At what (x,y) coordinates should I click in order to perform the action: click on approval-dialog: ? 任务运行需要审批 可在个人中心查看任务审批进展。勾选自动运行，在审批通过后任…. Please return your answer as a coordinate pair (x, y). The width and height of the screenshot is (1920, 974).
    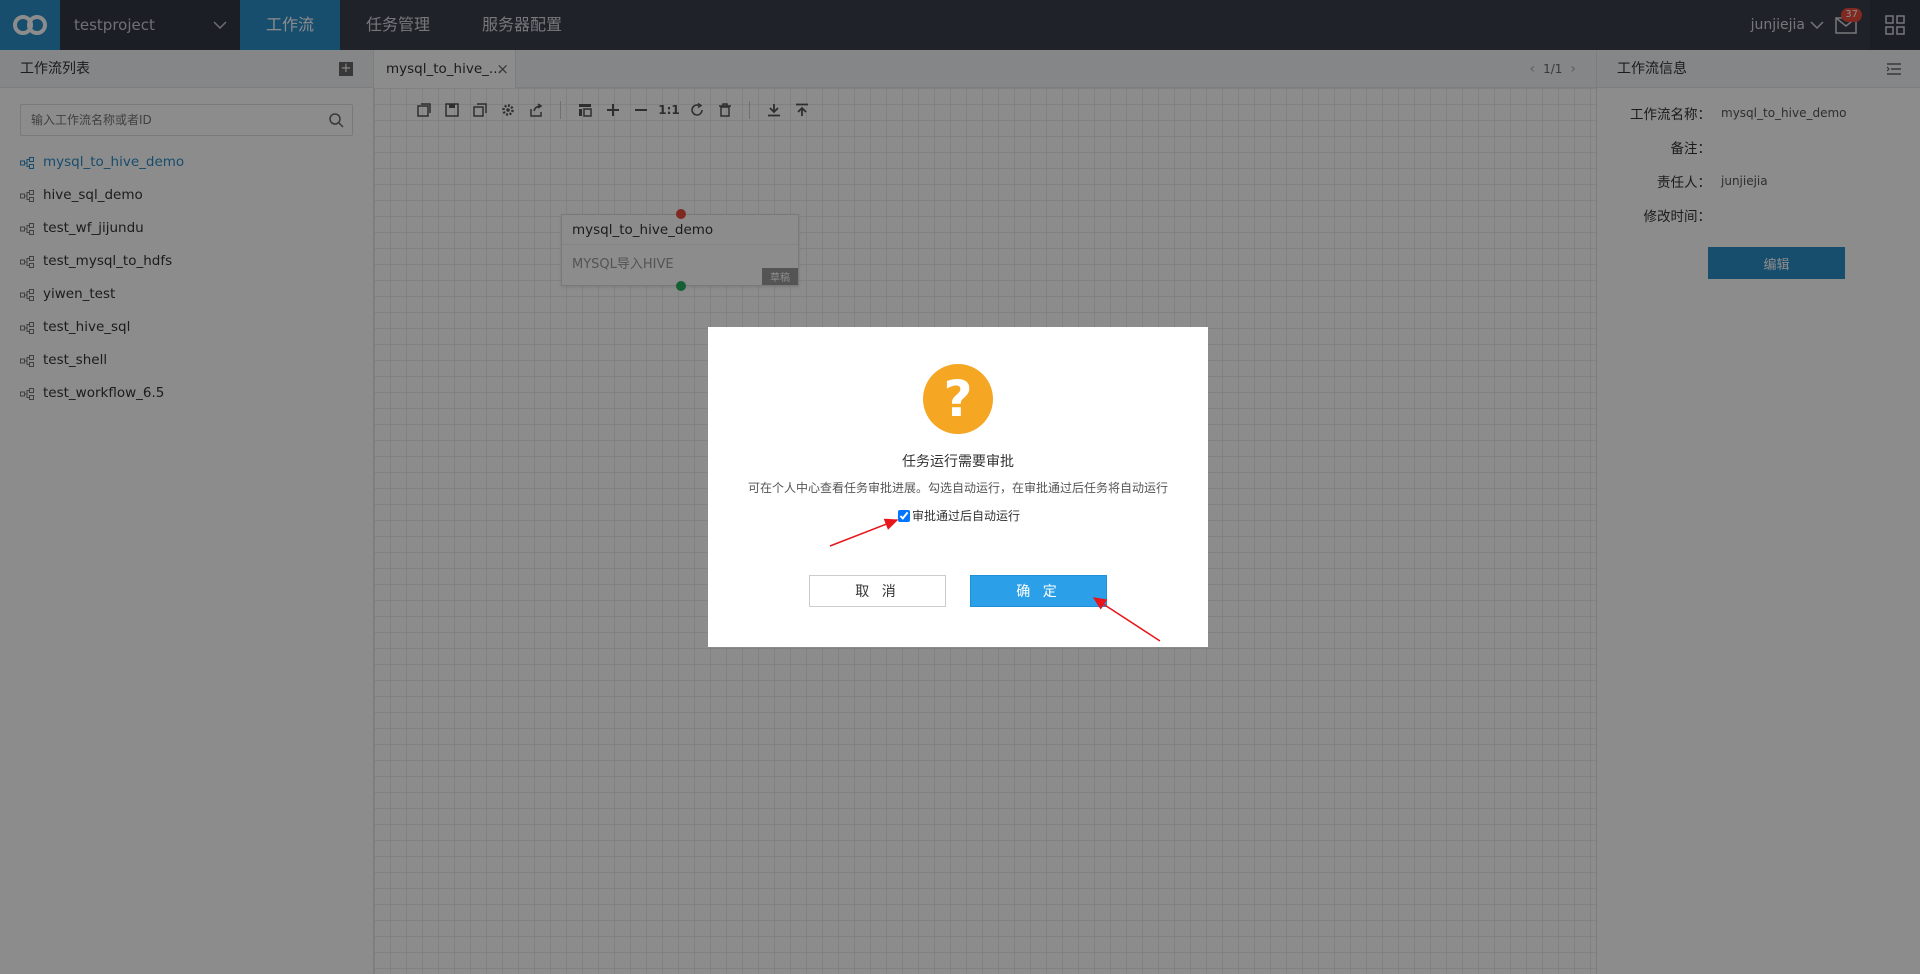
    Looking at the image, I should click on (958, 487).